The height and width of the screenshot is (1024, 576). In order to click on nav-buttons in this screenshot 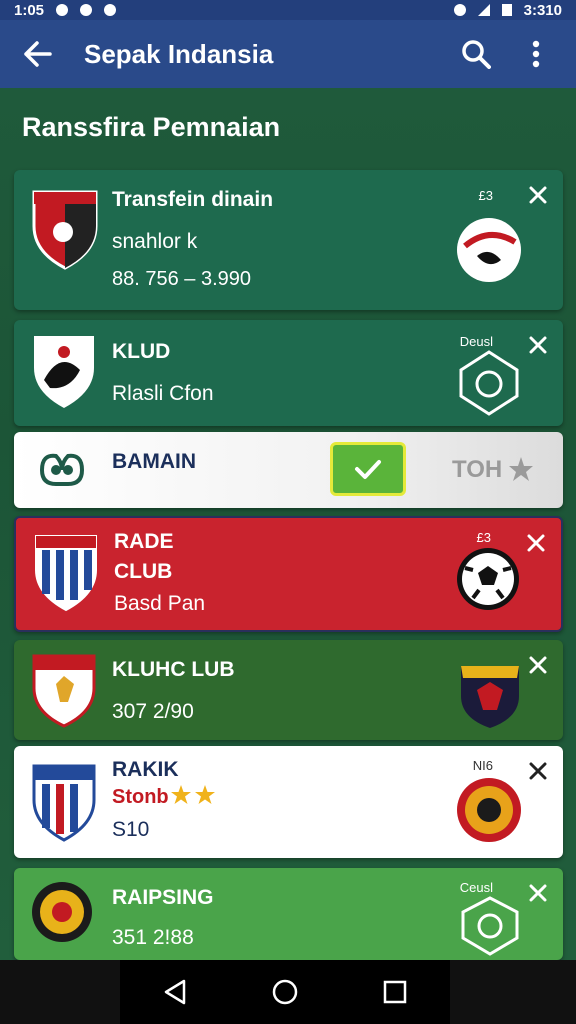, I will do `click(285, 992)`.